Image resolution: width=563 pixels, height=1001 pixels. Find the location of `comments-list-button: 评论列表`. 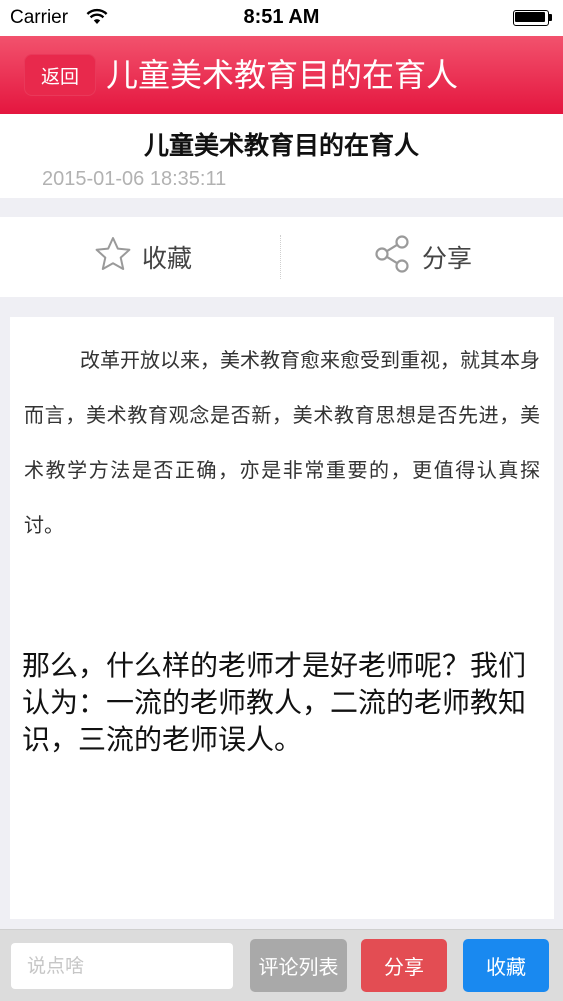

comments-list-button: 评论列表 is located at coordinates (298, 965).